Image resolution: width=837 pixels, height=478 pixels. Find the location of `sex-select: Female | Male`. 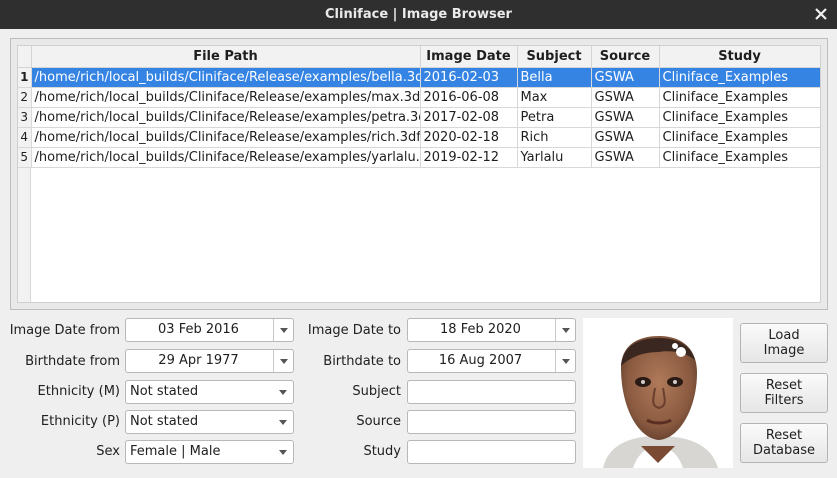

sex-select: Female | Male is located at coordinates (209, 452).